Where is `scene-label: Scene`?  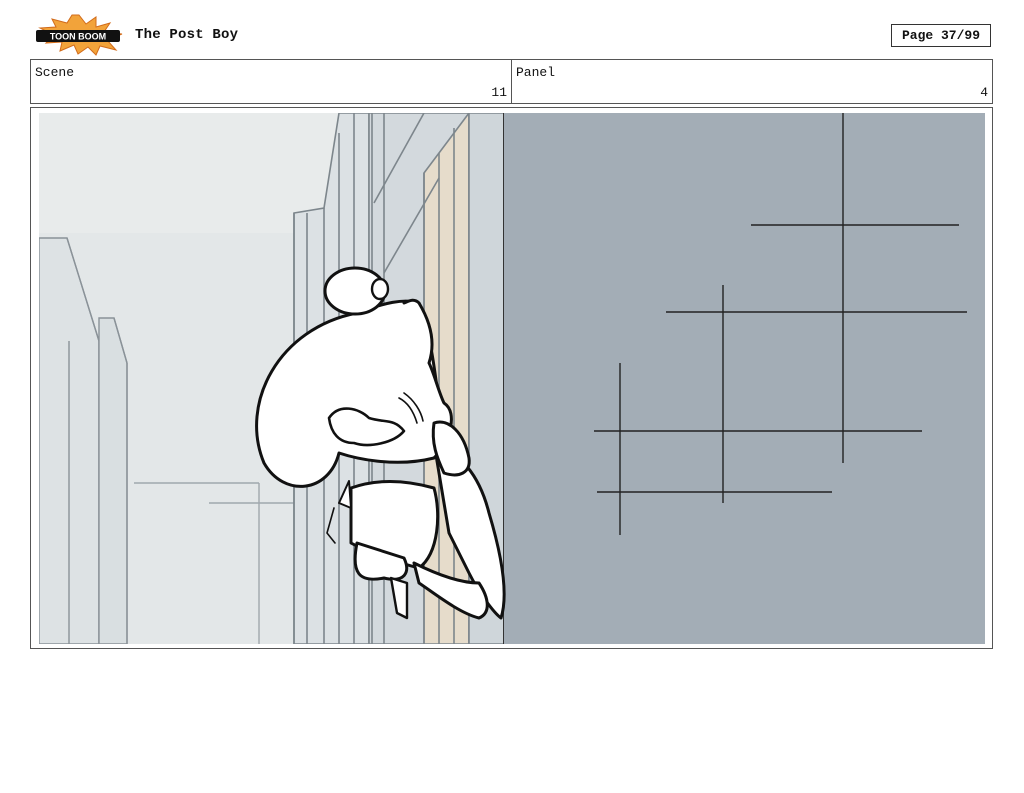
scene-label: Scene is located at coordinates (55, 72).